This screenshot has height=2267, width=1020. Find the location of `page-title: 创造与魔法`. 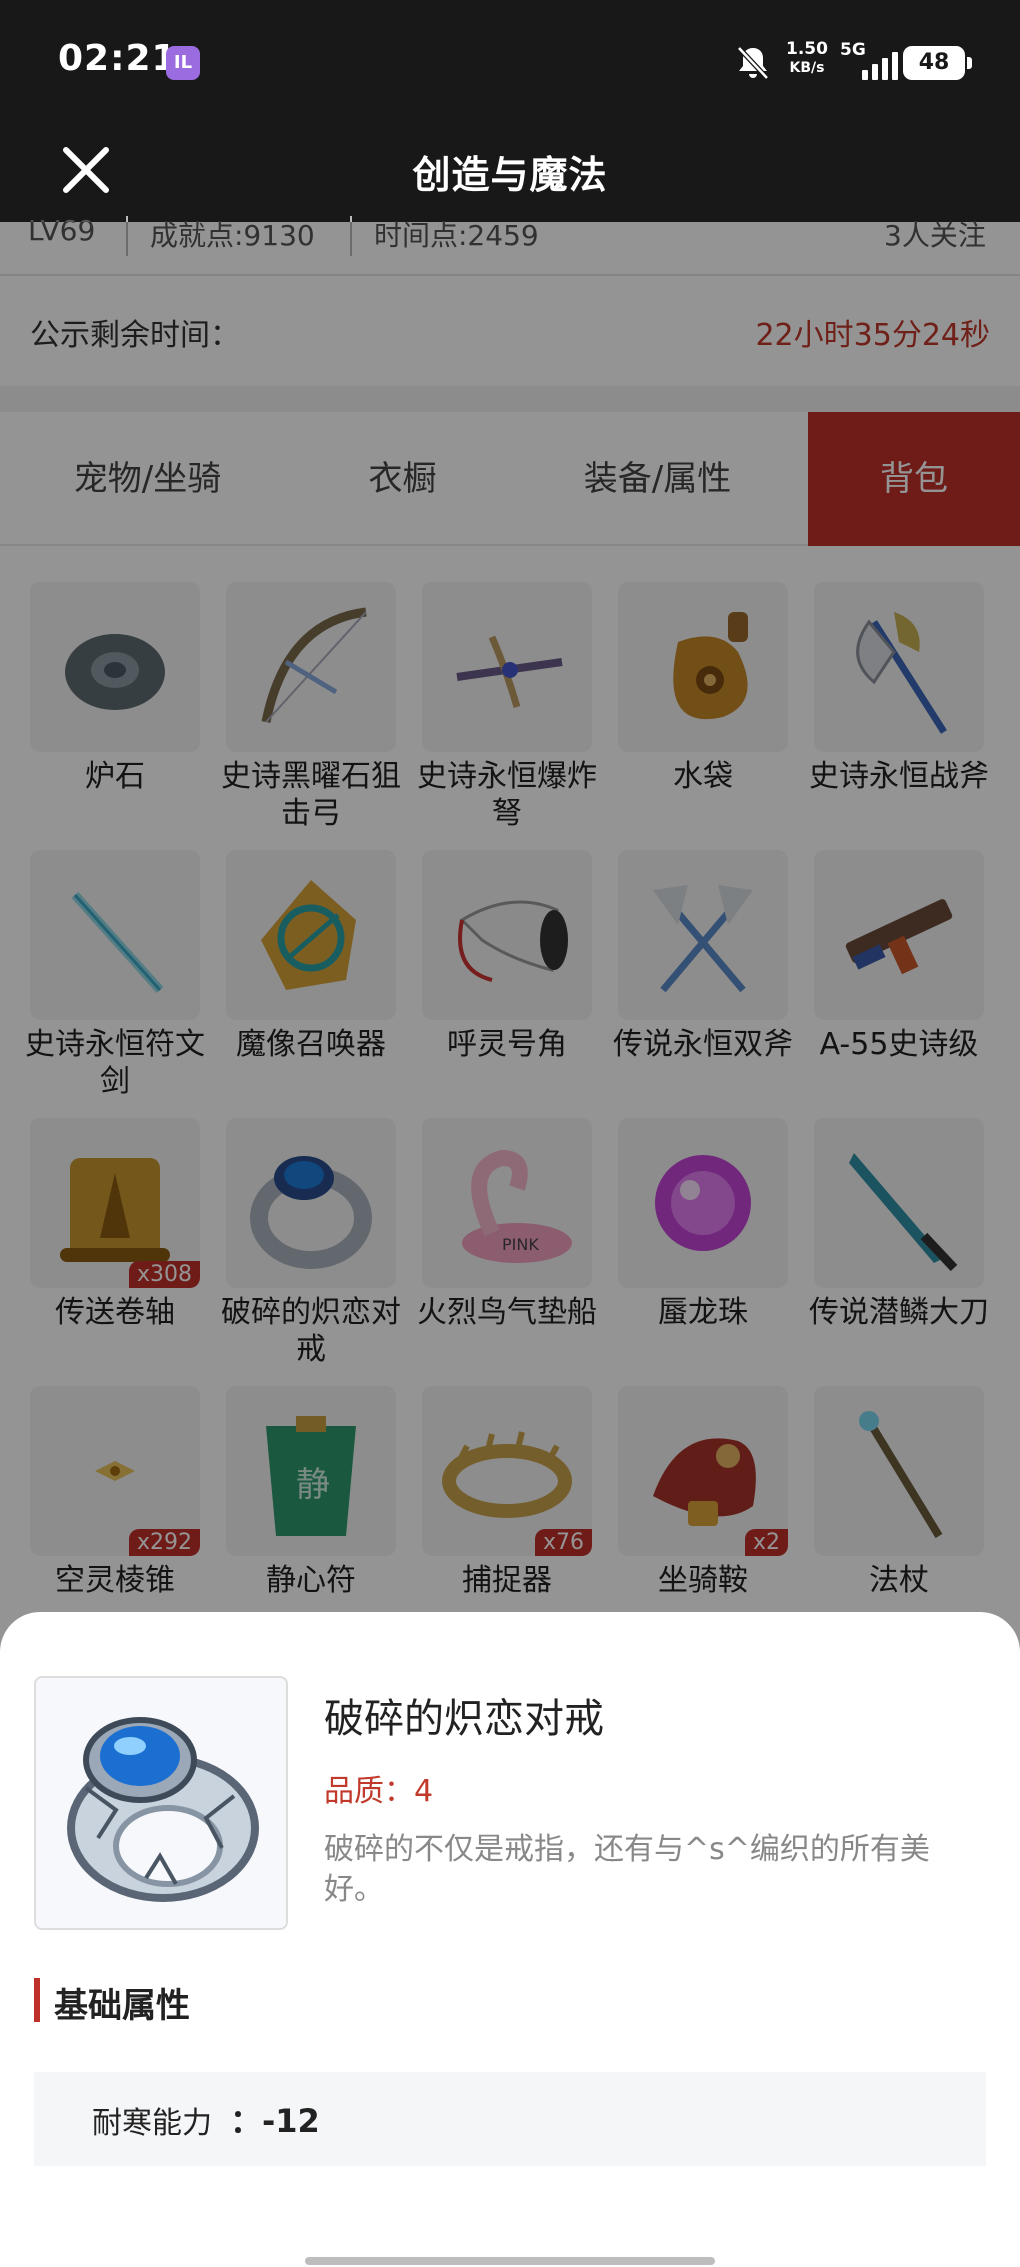

page-title: 创造与魔法 is located at coordinates (510, 175).